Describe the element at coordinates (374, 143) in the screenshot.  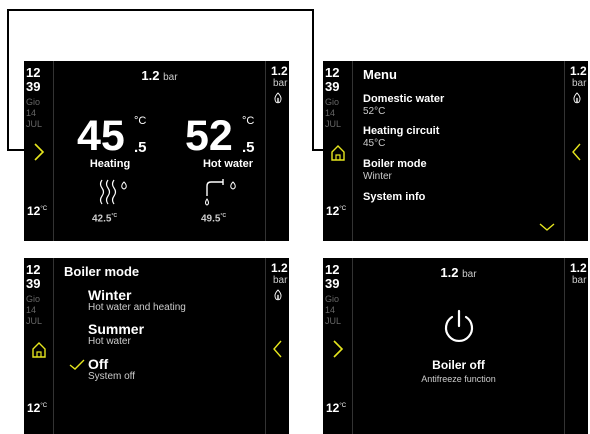
I see `menu-item-heating-circuit-value: 45°C` at that location.